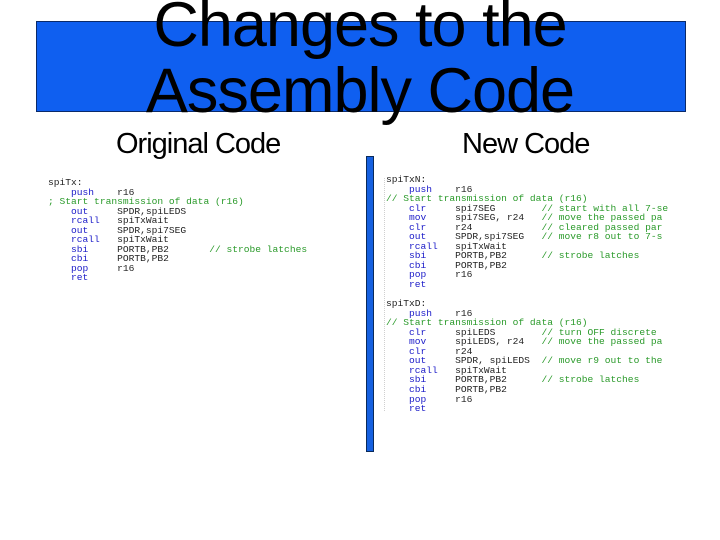  Describe the element at coordinates (360, 91) in the screenshot. I see `title-line-2: Assembly Code` at that location.